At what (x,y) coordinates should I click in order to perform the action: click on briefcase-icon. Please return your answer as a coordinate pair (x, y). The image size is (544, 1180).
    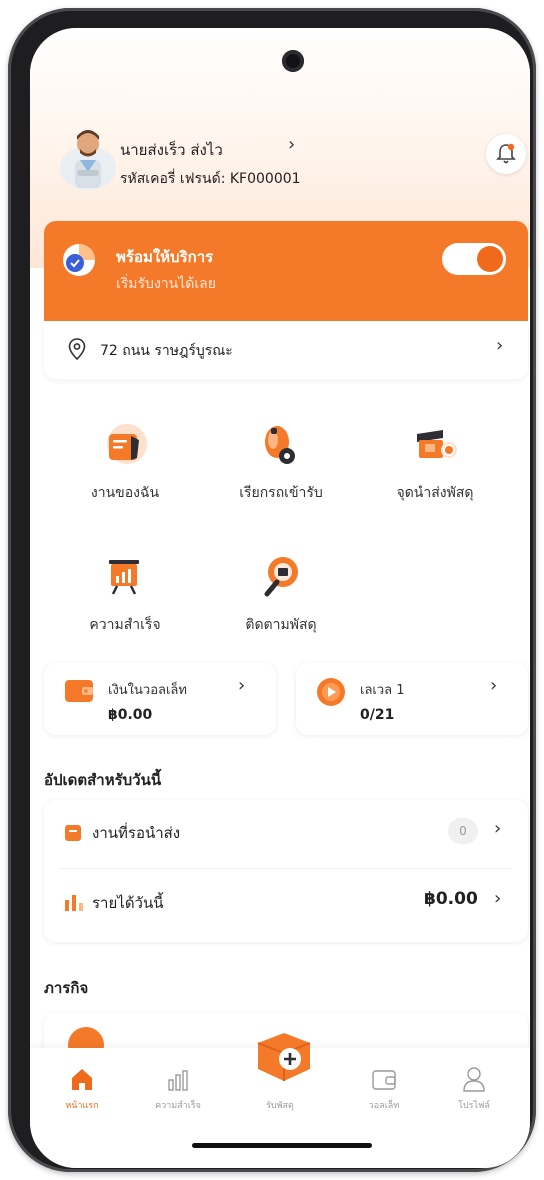
    Looking at the image, I should click on (125, 444).